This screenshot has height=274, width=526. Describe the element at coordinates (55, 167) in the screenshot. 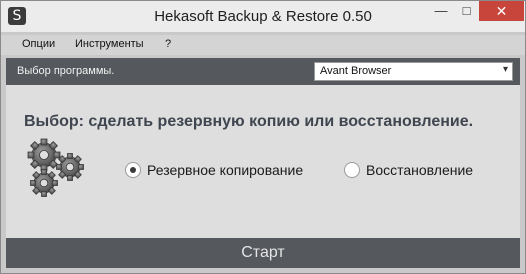

I see `gears-icon` at that location.